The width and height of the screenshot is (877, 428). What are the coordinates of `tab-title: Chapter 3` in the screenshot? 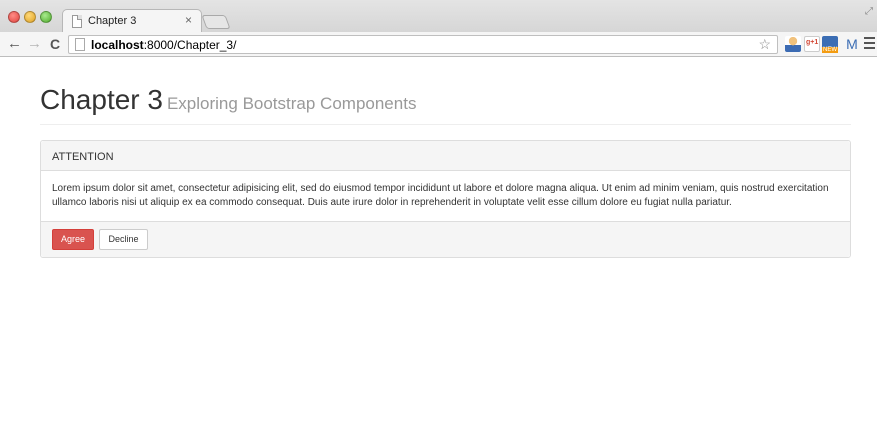 It's located at (112, 21).